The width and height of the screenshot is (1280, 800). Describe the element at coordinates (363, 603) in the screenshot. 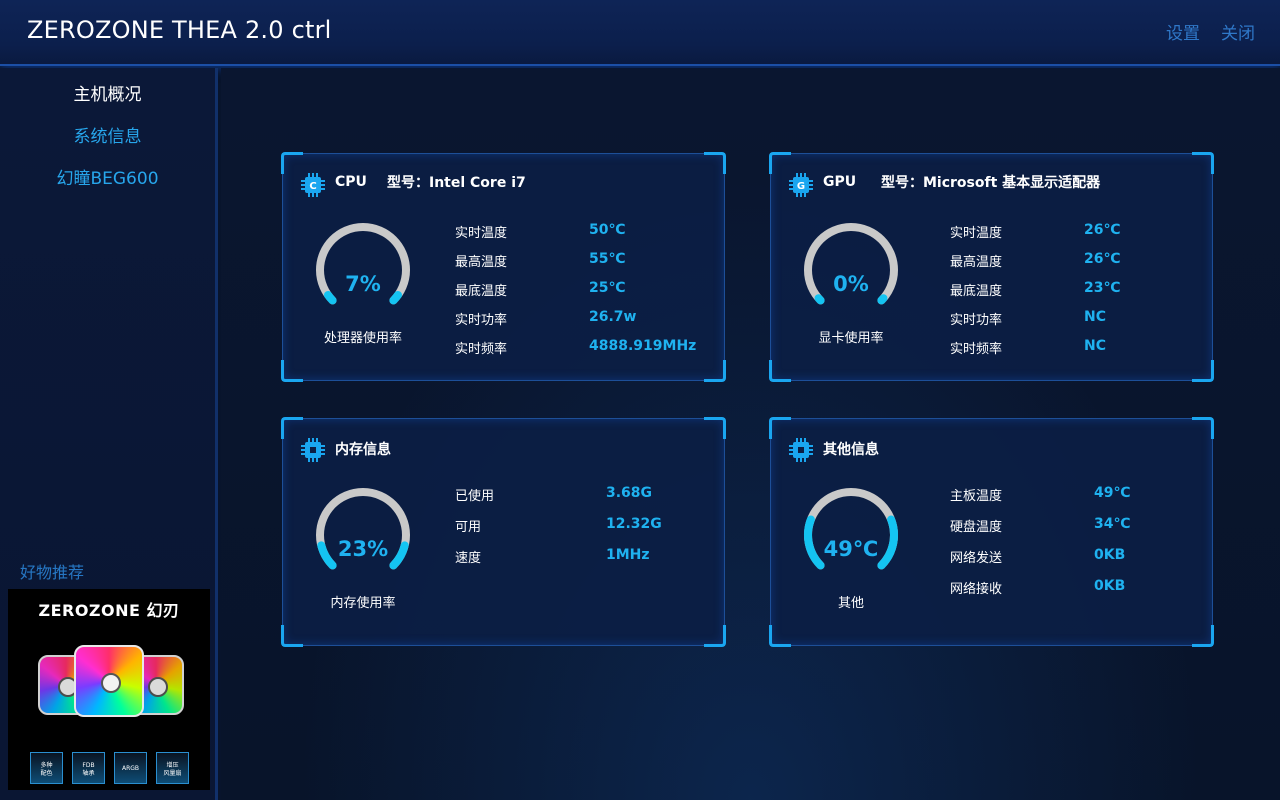

I see `memory-usage-caption: 内存使用率` at that location.